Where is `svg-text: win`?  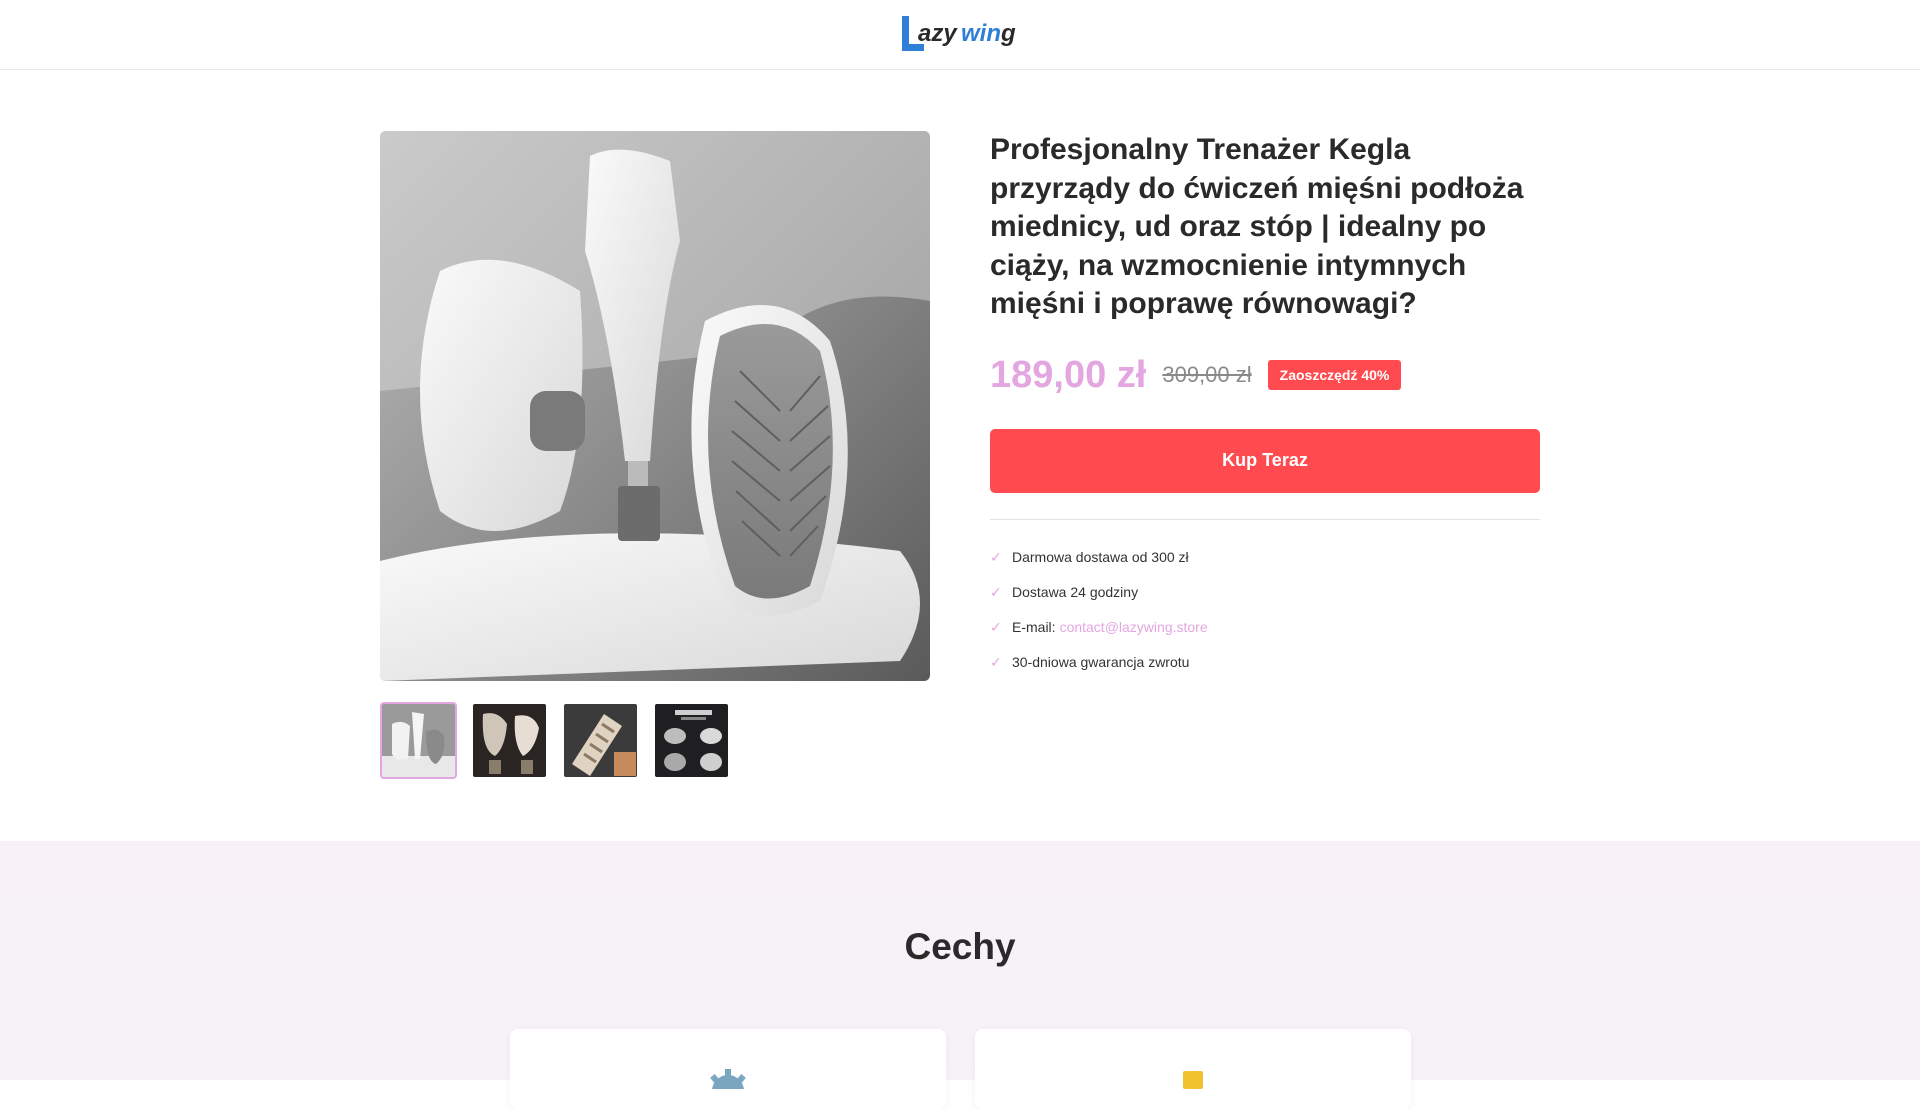
svg-text: win is located at coordinates (981, 33).